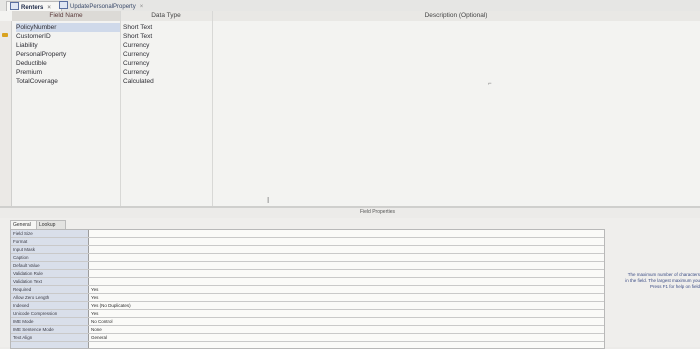  I want to click on property-name: Indexed, so click(21, 305).